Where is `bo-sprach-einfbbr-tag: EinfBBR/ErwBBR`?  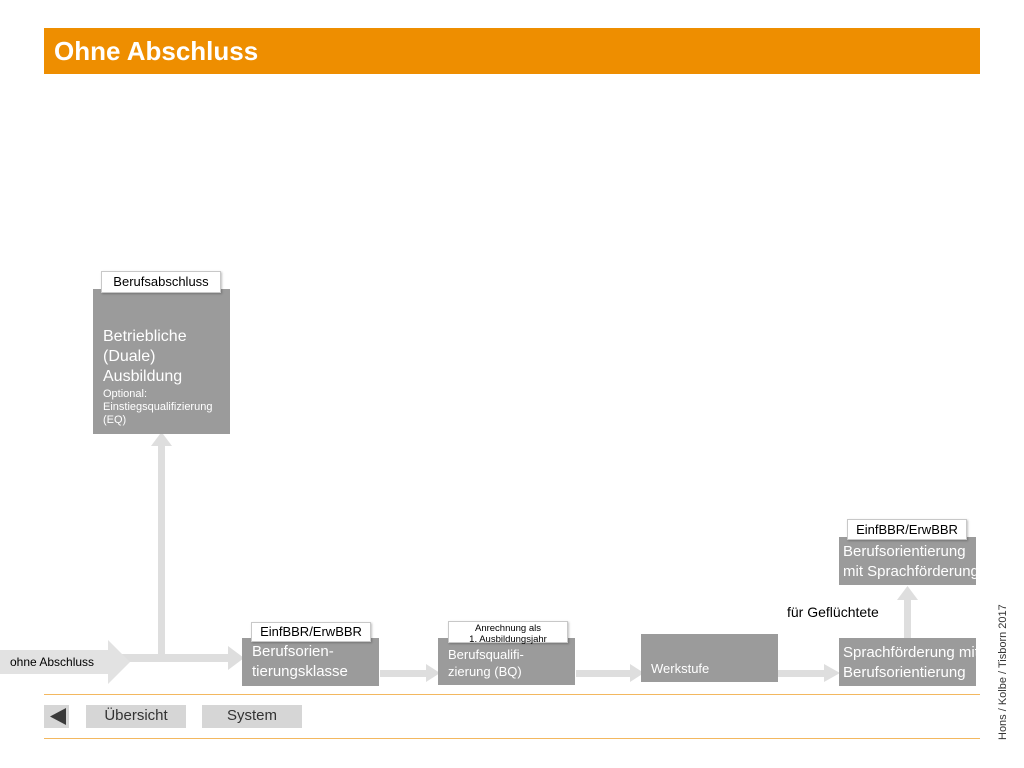
bo-sprach-einfbbr-tag: EinfBBR/ErwBBR is located at coordinates (907, 529).